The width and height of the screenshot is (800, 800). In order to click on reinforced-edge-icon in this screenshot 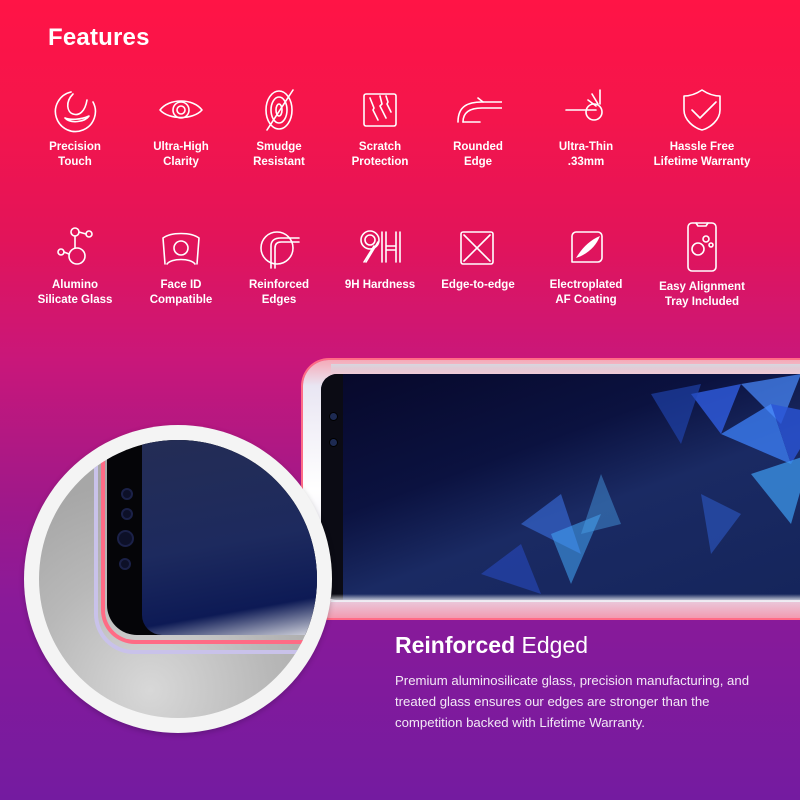, I will do `click(280, 250)`.